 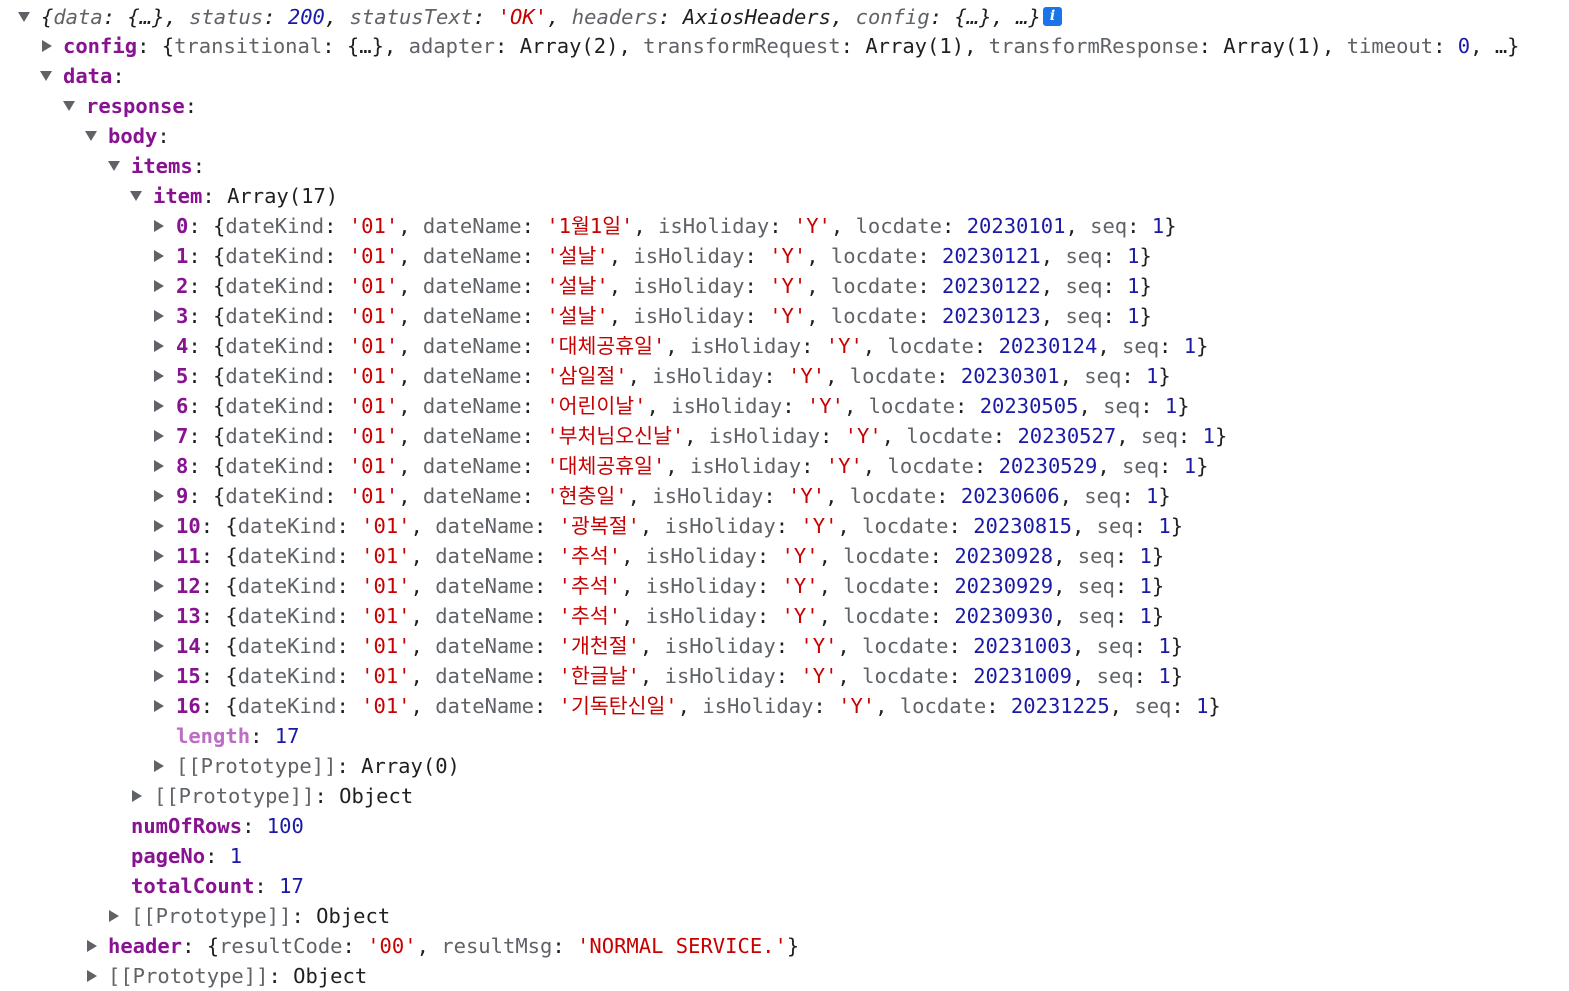 What do you see at coordinates (182, 466) in the screenshot?
I see `item-index: 8` at bounding box center [182, 466].